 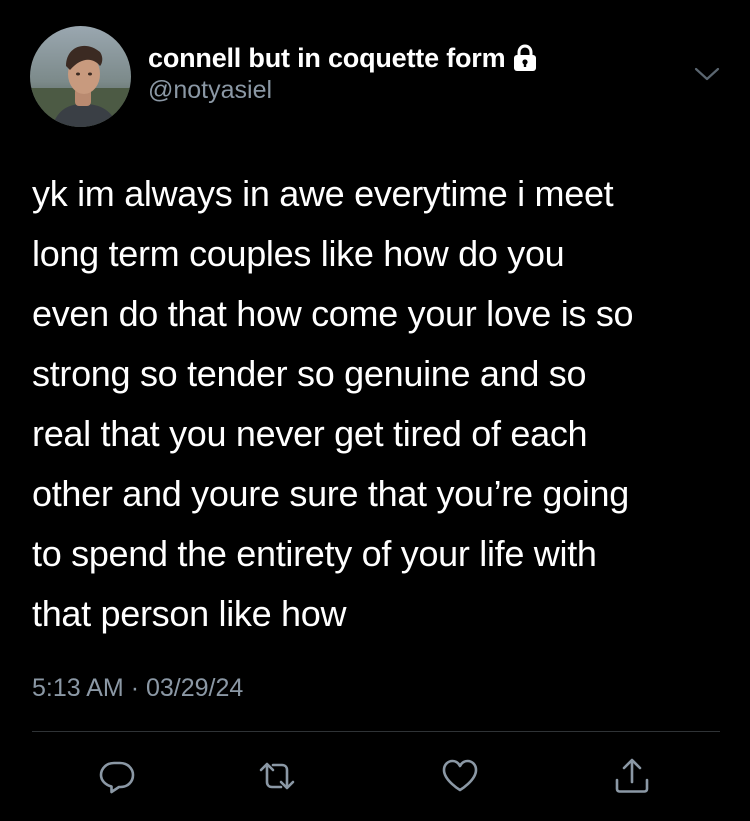 I want to click on tweet-text-line: that person like how, so click(x=189, y=613).